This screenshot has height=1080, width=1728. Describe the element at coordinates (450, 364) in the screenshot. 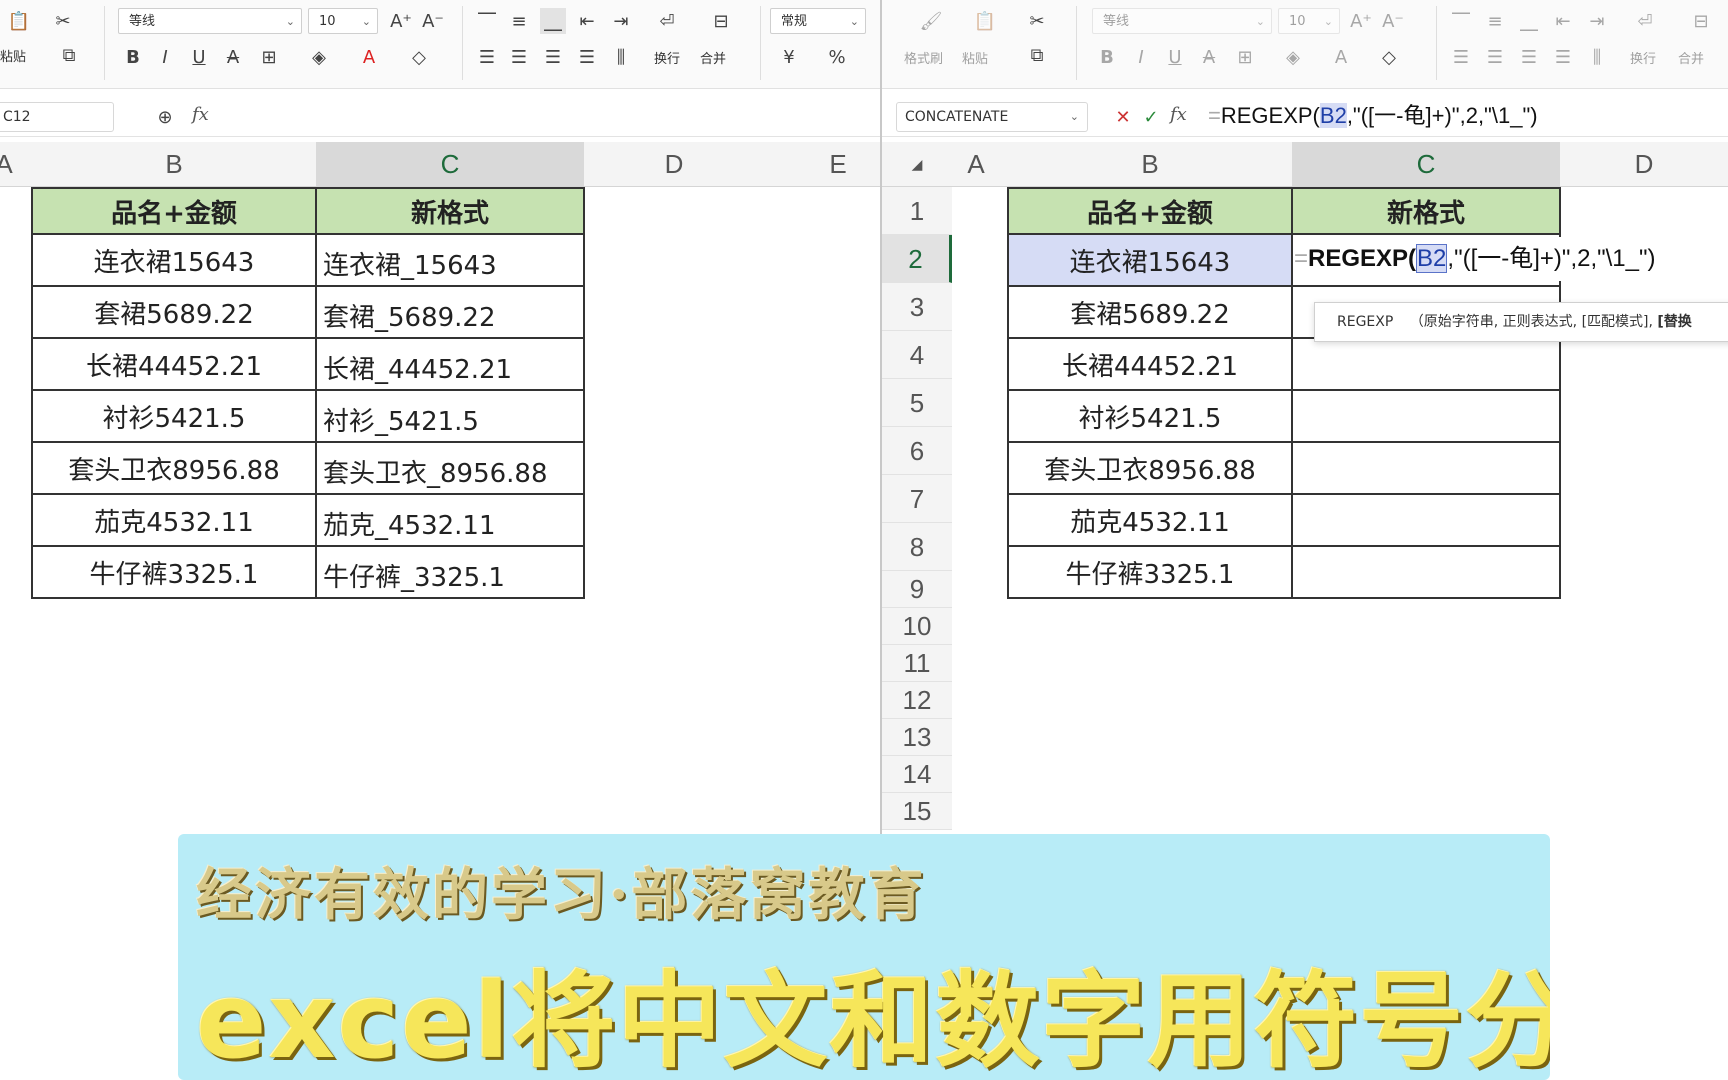

I see `cell-new-format: 长裙_44452.21` at that location.